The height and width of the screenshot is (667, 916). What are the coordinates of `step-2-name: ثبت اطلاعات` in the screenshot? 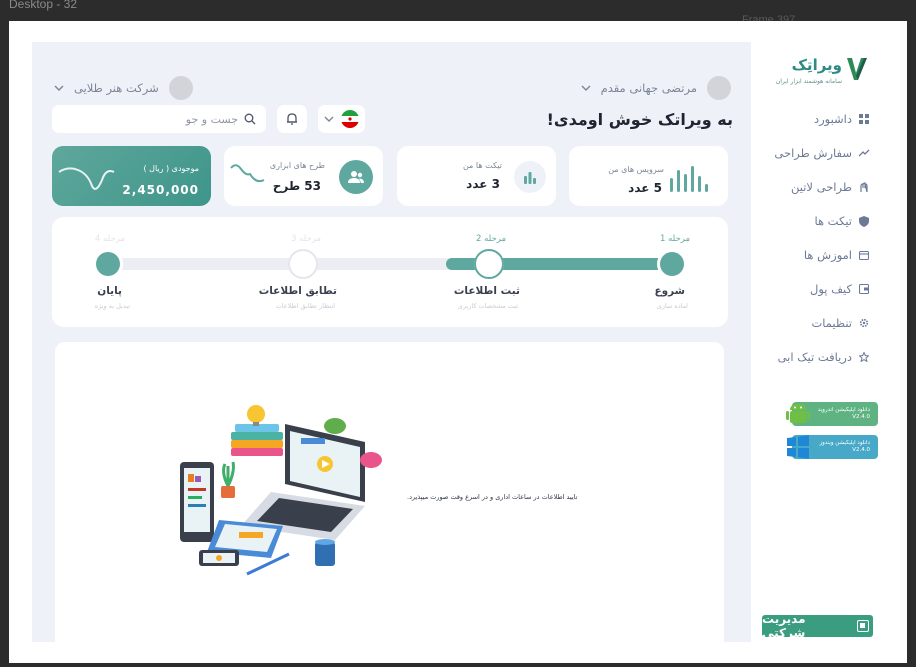 It's located at (486, 291).